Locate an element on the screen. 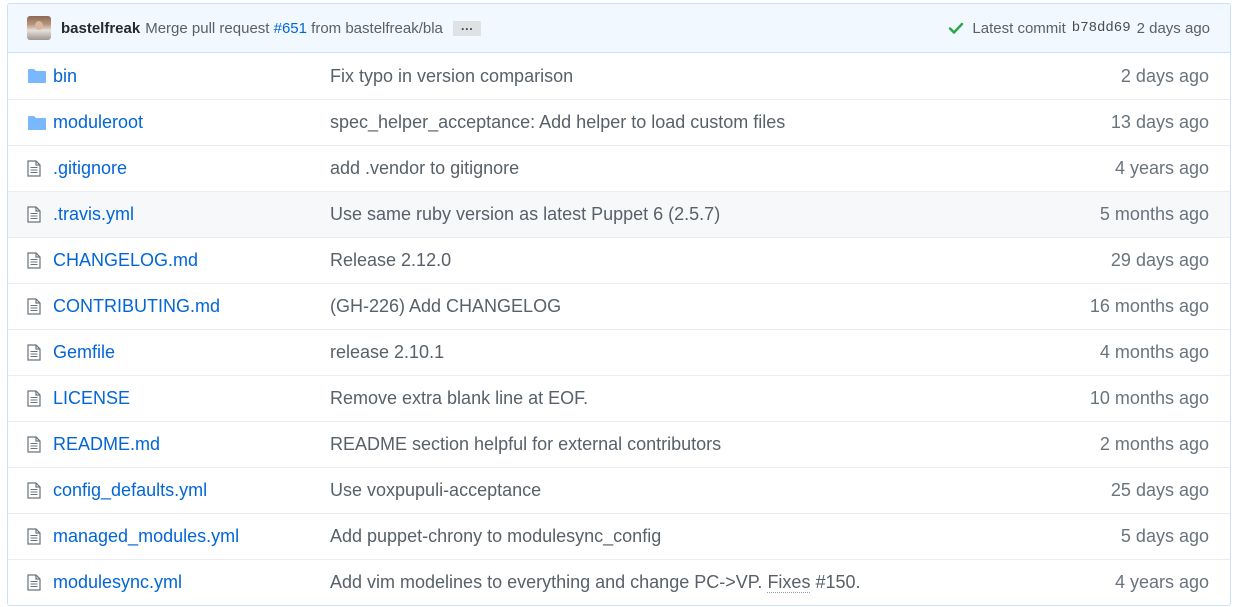  file-name-link: Gemfile is located at coordinates (191, 352).